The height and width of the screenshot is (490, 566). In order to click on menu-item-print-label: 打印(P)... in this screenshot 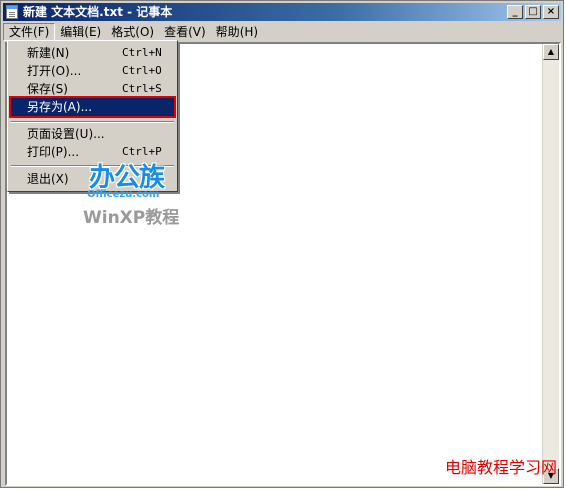, I will do `click(53, 152)`.